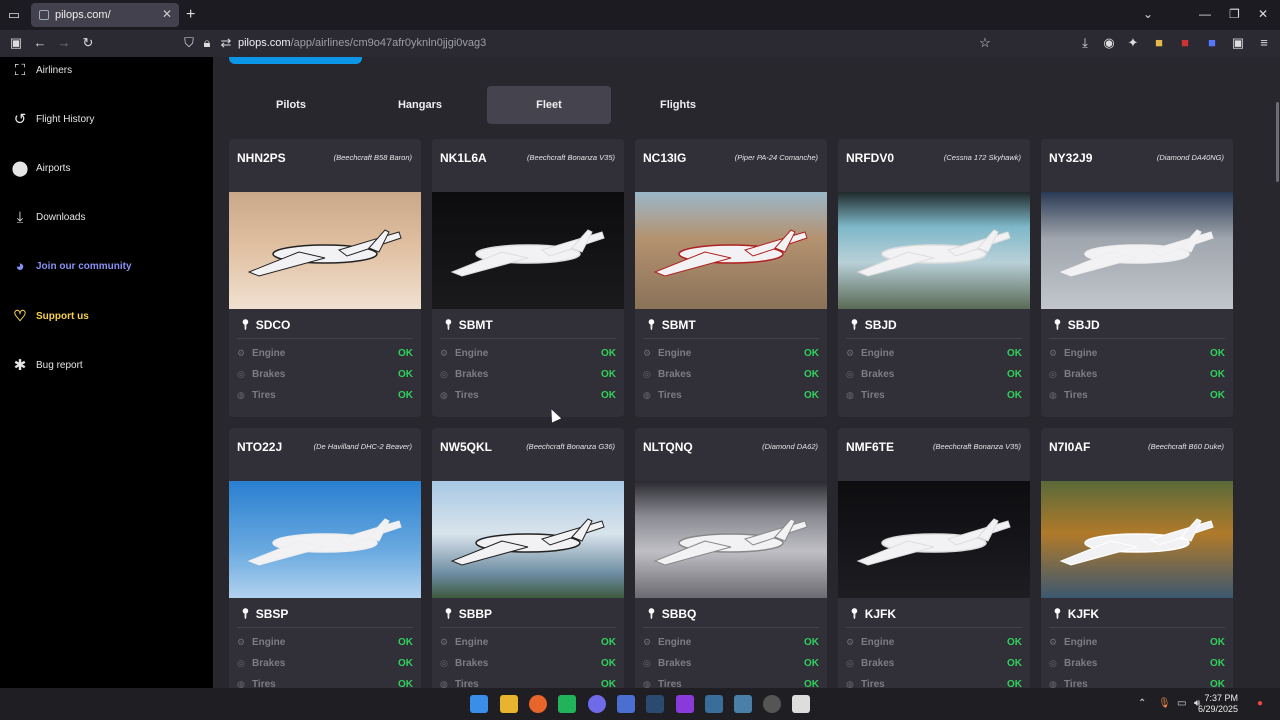 The width and height of the screenshot is (1280, 720). I want to click on favicon-icon, so click(44, 15).